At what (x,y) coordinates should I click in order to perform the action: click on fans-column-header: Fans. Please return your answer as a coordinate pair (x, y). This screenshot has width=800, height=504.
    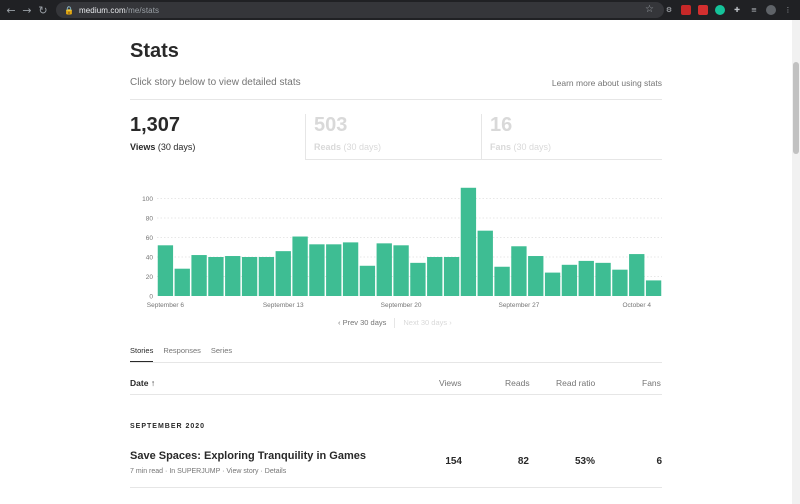
    Looking at the image, I should click on (651, 383).